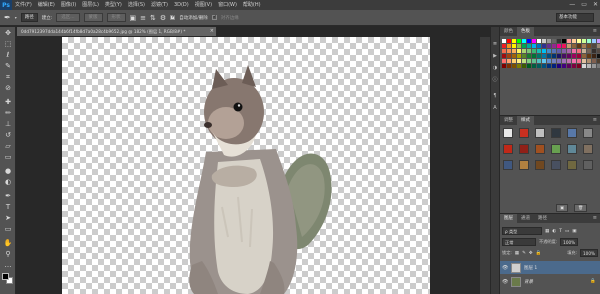 The width and height of the screenshot is (600, 294). What do you see at coordinates (8, 182) in the screenshot?
I see `dodge-tool-icon: ◐` at bounding box center [8, 182].